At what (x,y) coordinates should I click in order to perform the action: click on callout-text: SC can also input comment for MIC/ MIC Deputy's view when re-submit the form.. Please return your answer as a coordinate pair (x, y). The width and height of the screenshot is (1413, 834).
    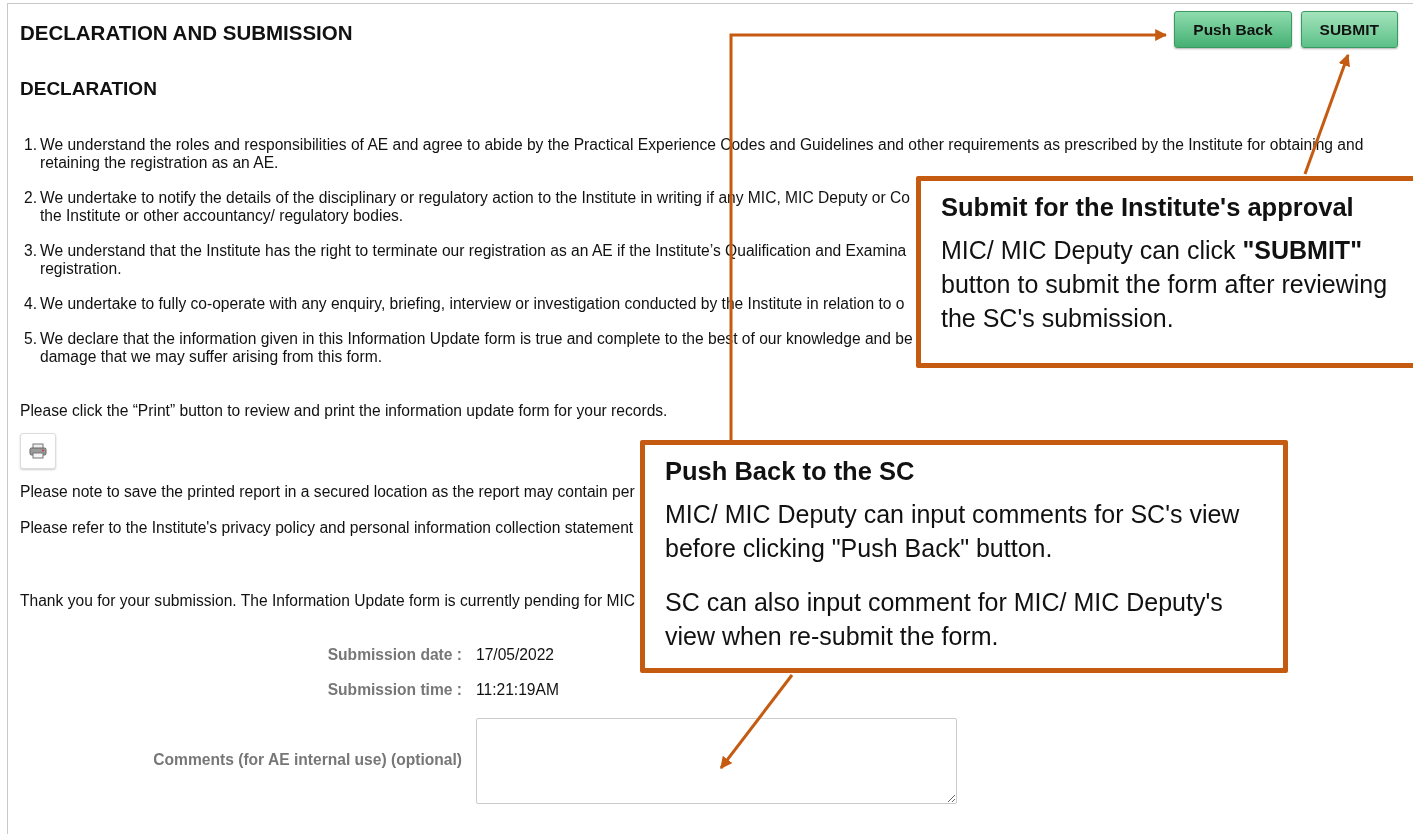
    Looking at the image, I should click on (944, 619).